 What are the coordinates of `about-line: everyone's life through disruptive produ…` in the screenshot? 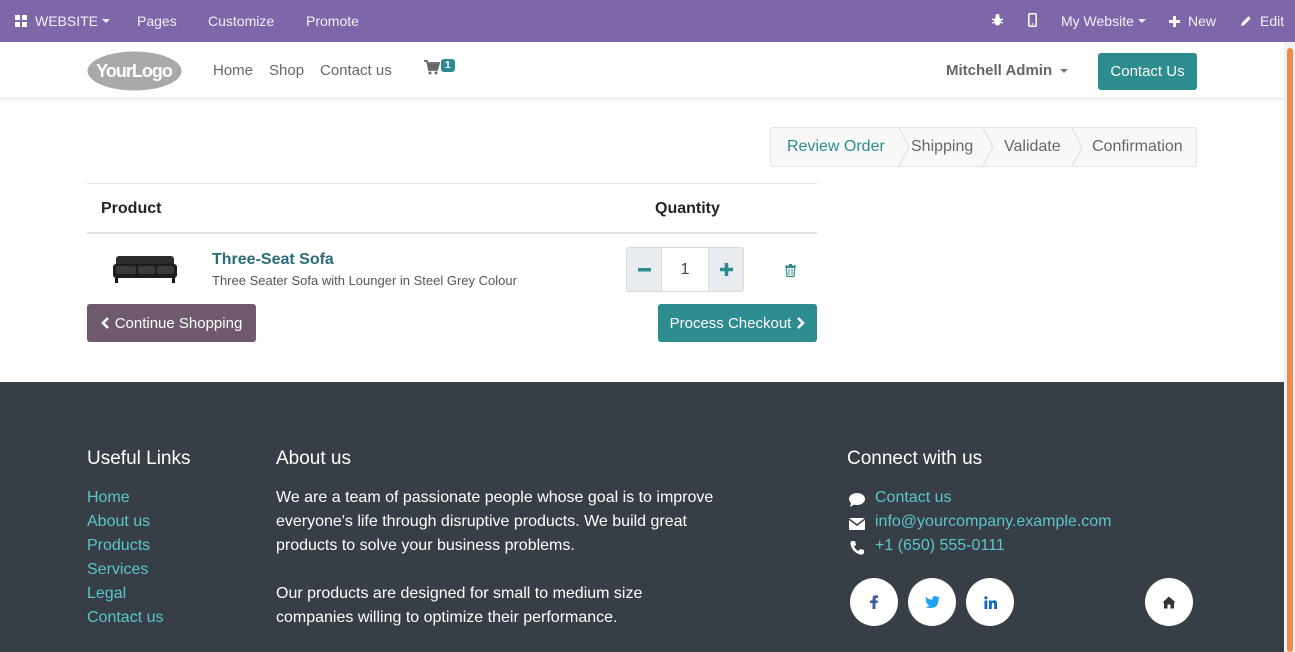 It's located at (481, 521).